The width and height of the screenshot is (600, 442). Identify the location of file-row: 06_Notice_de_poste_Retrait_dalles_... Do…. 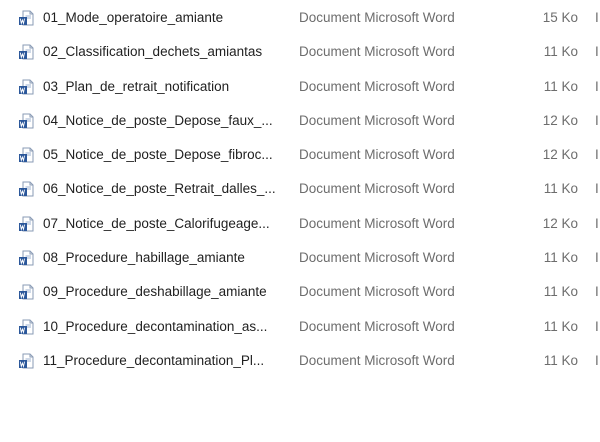
(300, 189).